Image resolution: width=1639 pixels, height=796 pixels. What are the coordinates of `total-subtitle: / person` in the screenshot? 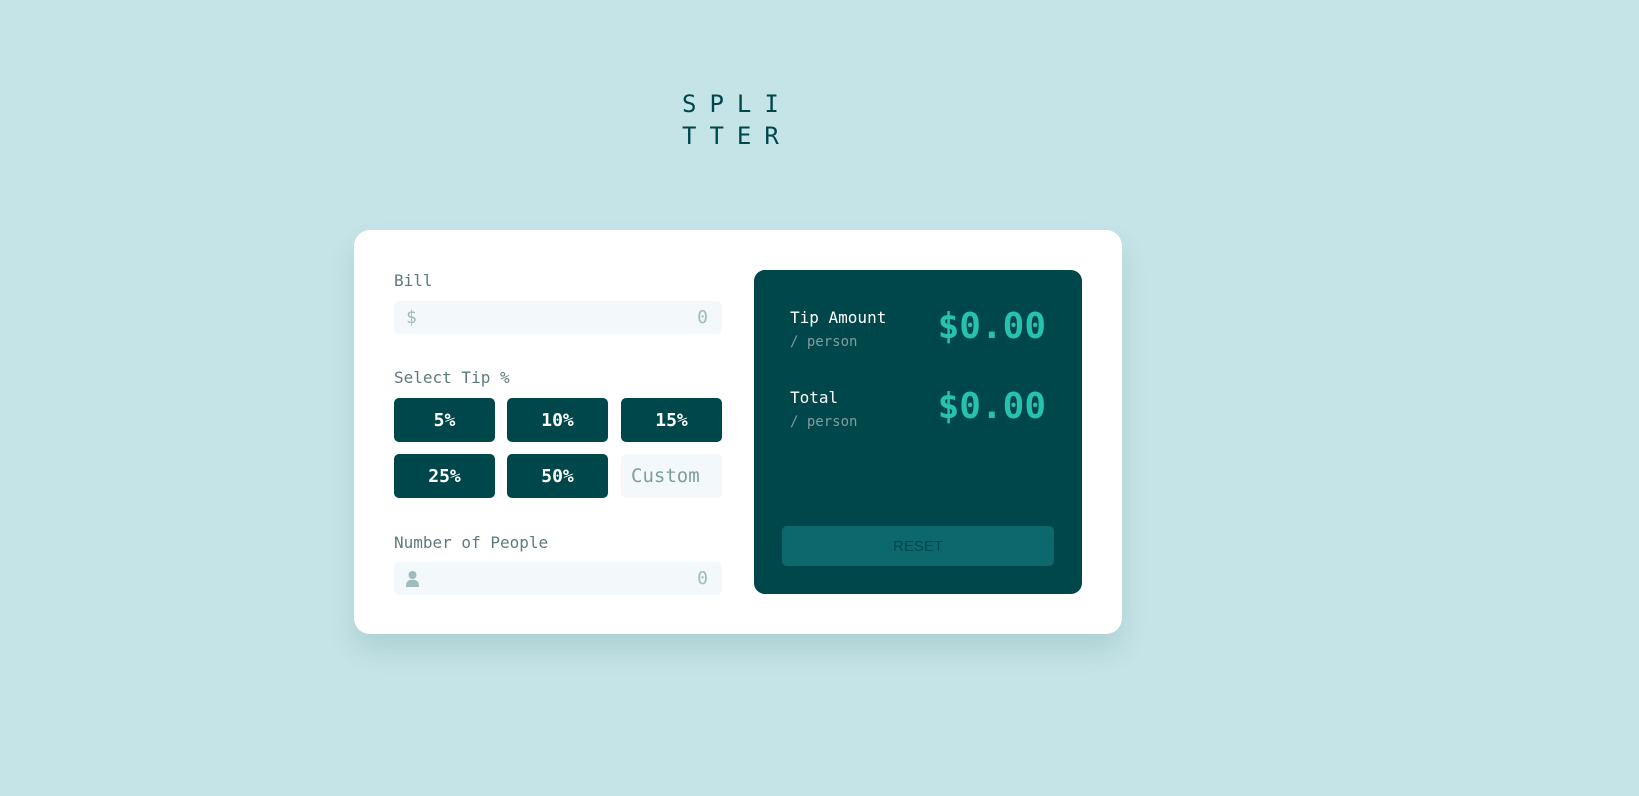 It's located at (824, 422).